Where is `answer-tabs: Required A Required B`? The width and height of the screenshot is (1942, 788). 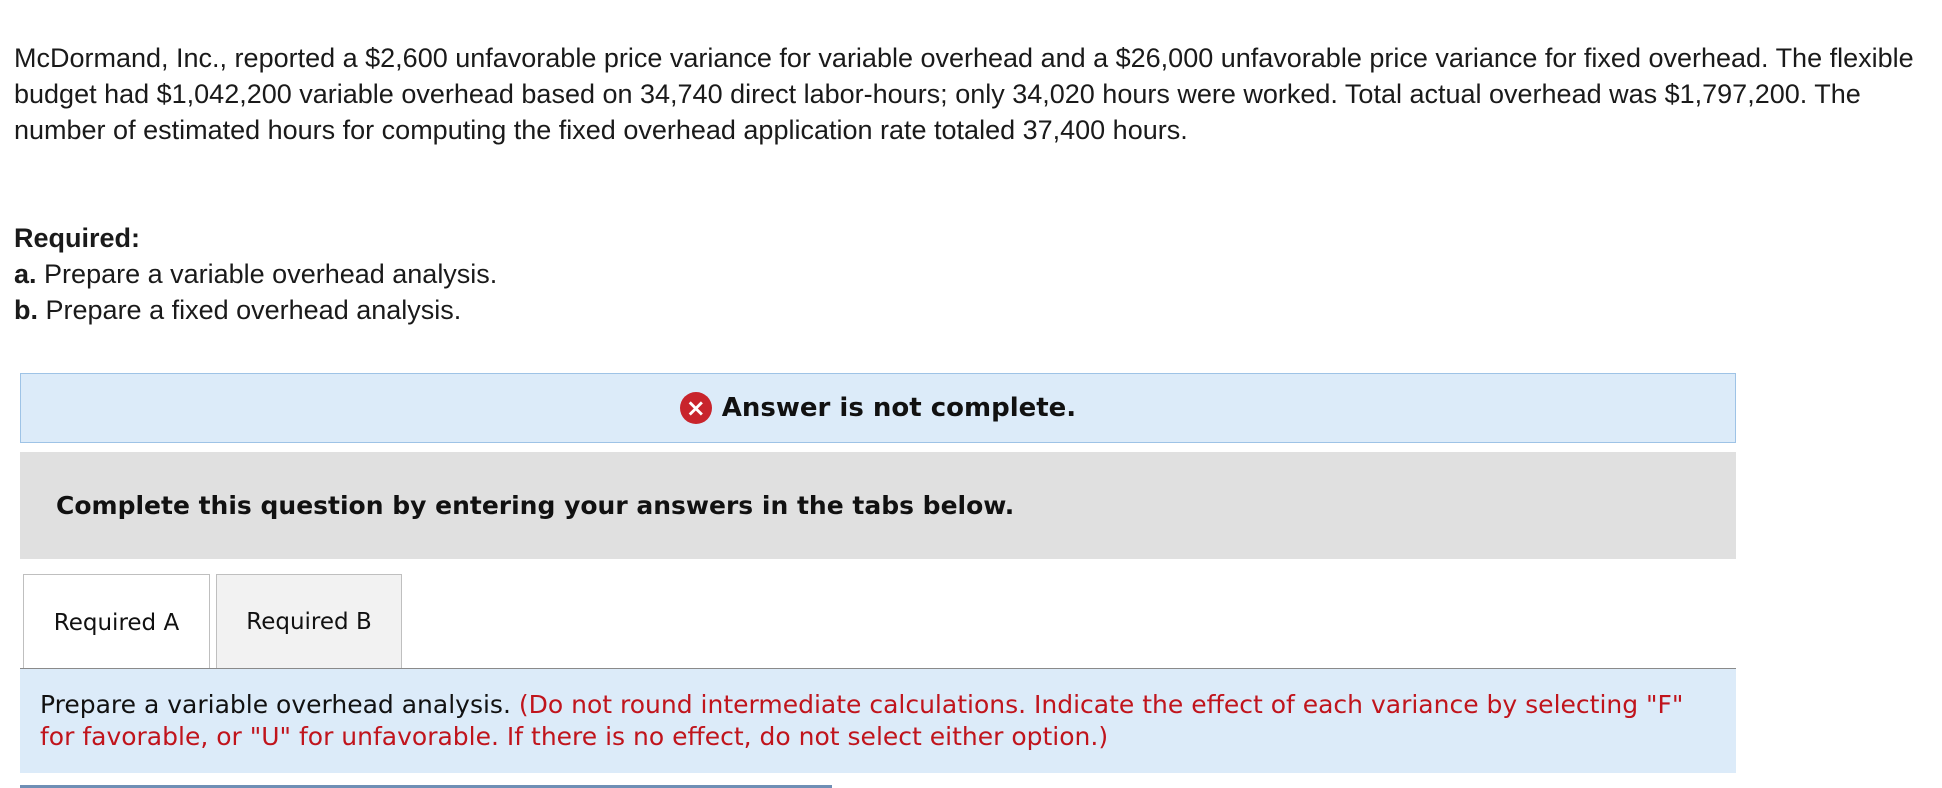
answer-tabs: Required A Required B is located at coordinates (212, 622).